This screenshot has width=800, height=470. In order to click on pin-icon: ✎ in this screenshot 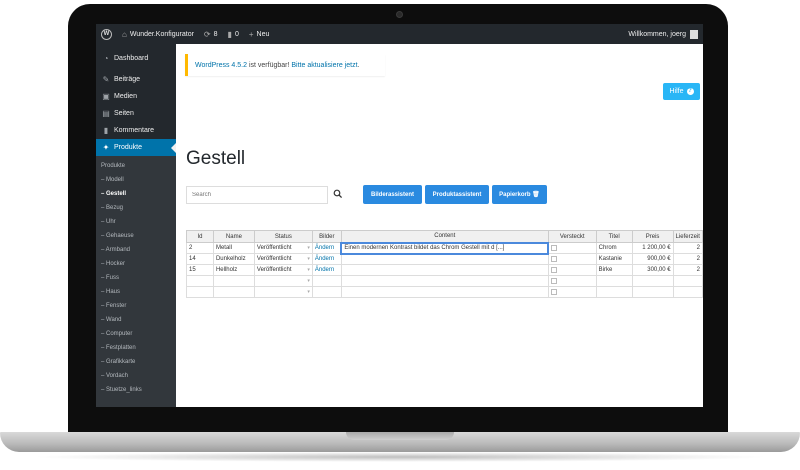, I will do `click(106, 79)`.